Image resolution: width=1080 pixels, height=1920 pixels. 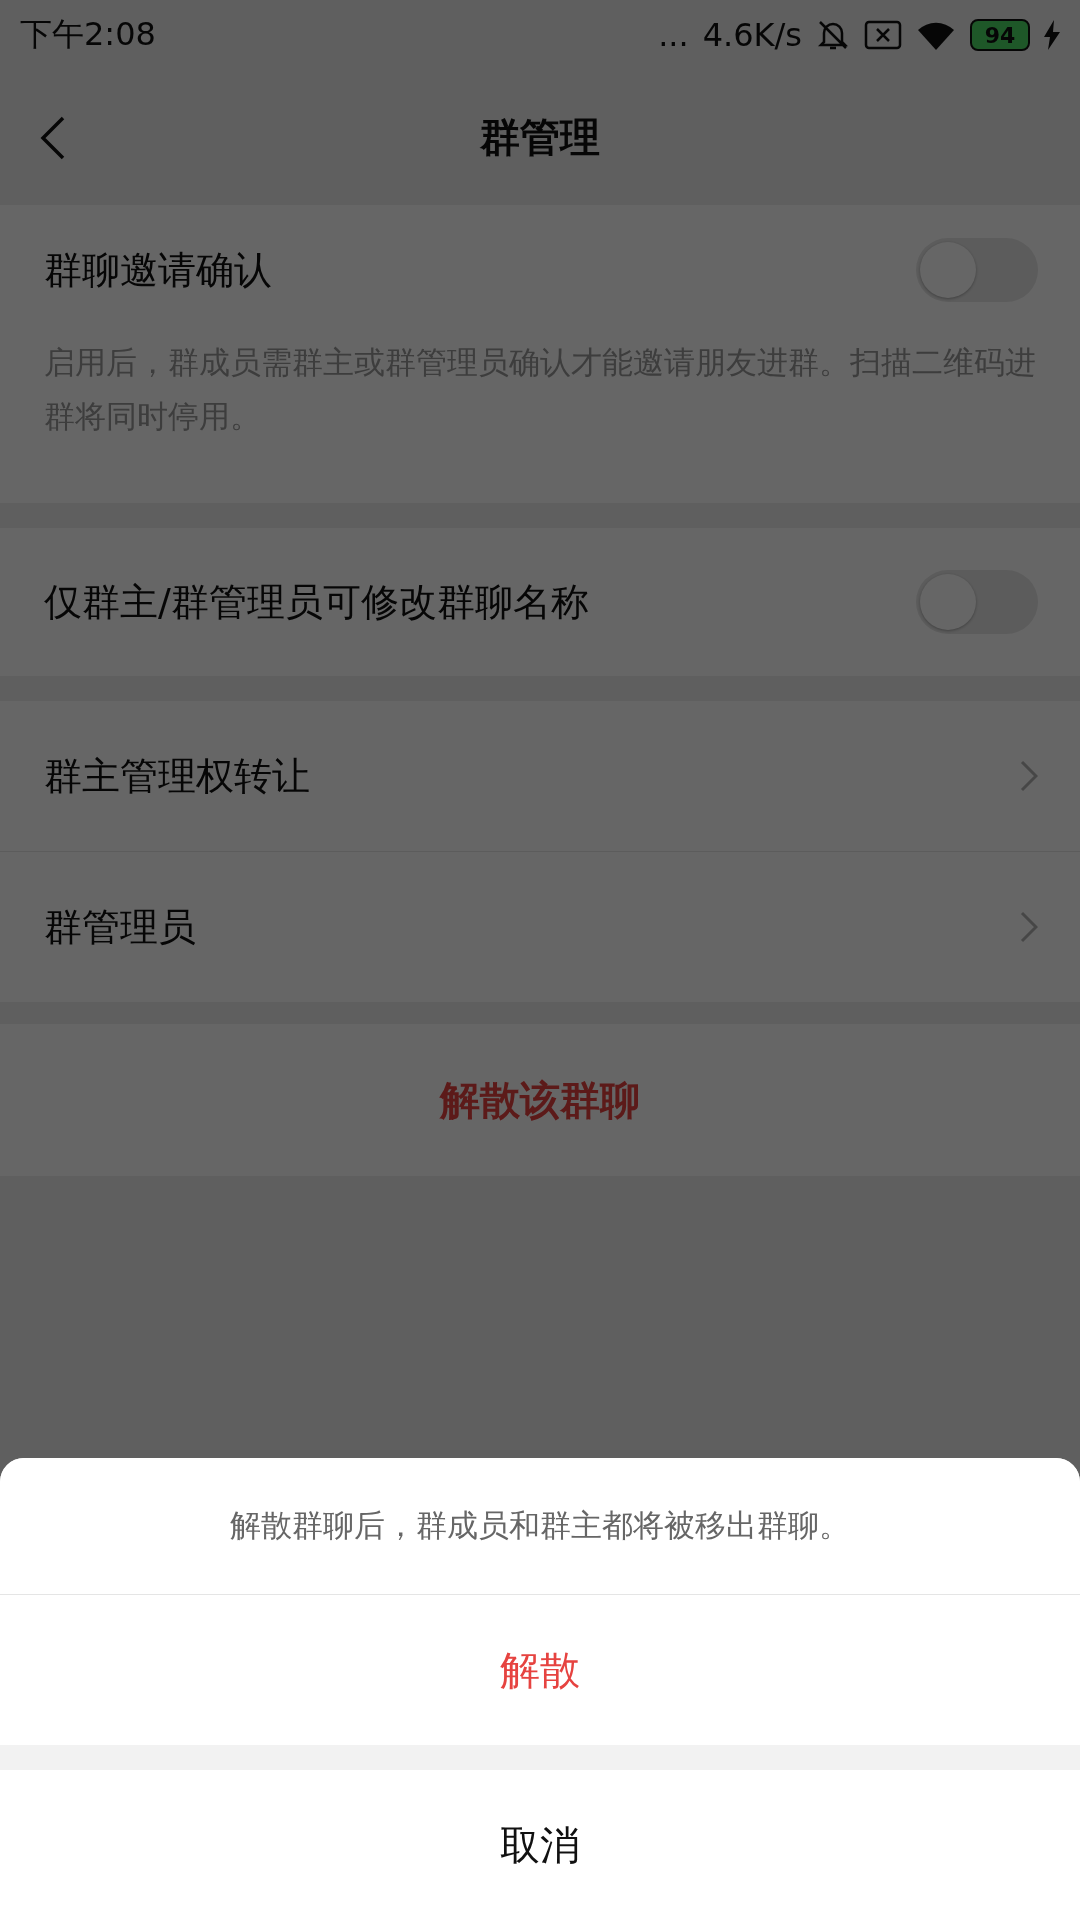 I want to click on menu-row: 群主管理权转让, so click(x=540, y=776).